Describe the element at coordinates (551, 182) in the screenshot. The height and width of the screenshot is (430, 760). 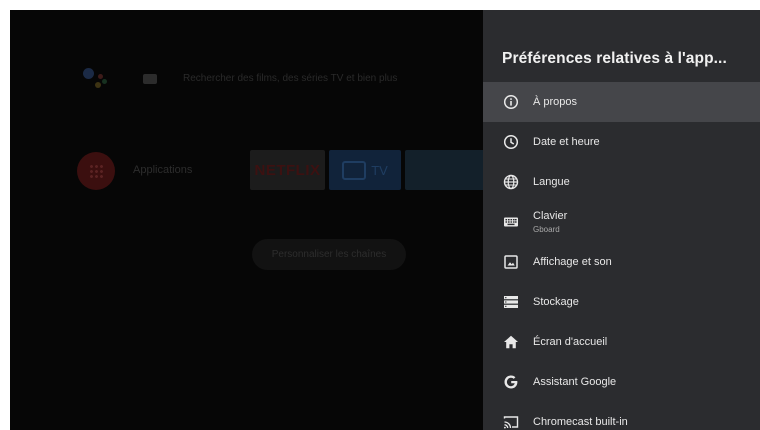
I see `menu-item-label: Langue` at that location.